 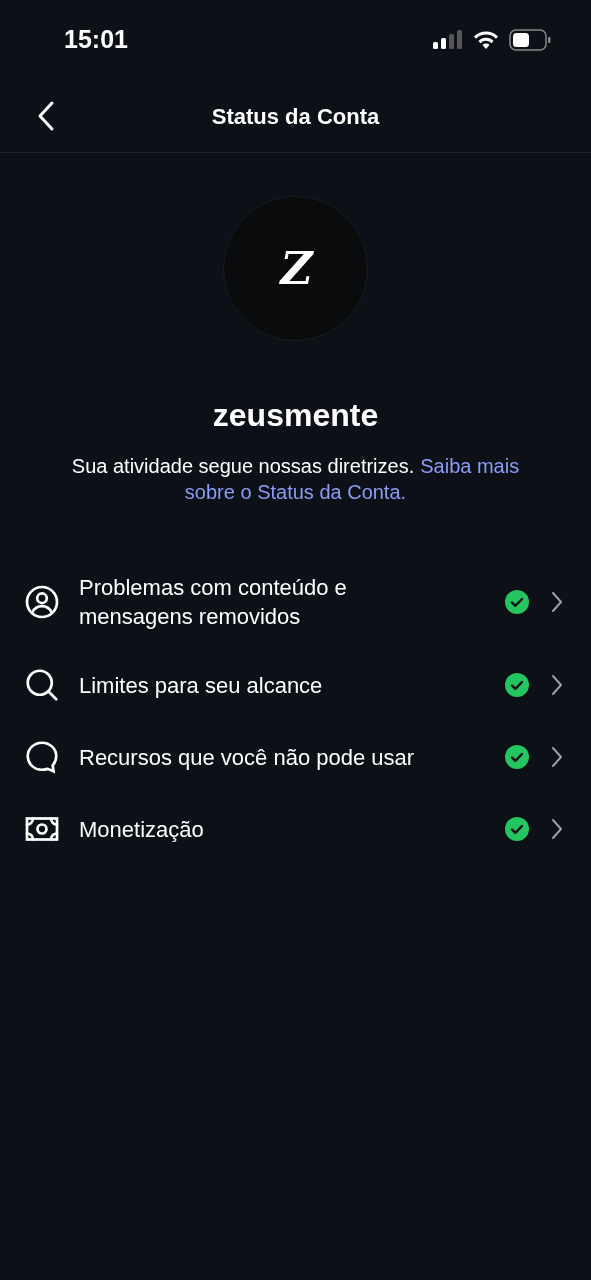 I want to click on learn-more-link: Saiba mais, so click(x=470, y=466).